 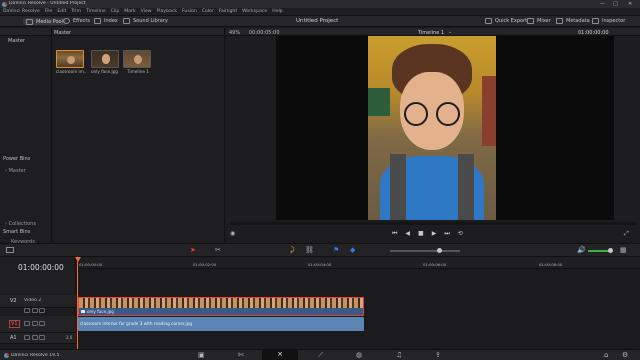 I want to click on auto-select-icon, so click(x=34, y=310).